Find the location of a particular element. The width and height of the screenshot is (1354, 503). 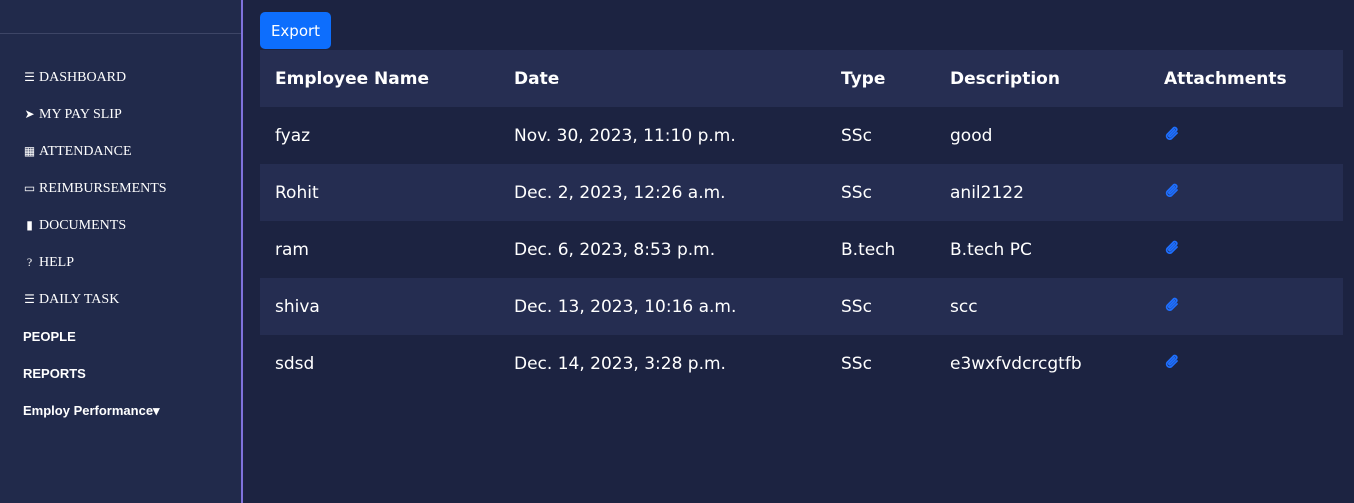

table-row: Rohit Dec. 2, 2023, 12:26 a.m. SSc anil2122 is located at coordinates (801, 192).